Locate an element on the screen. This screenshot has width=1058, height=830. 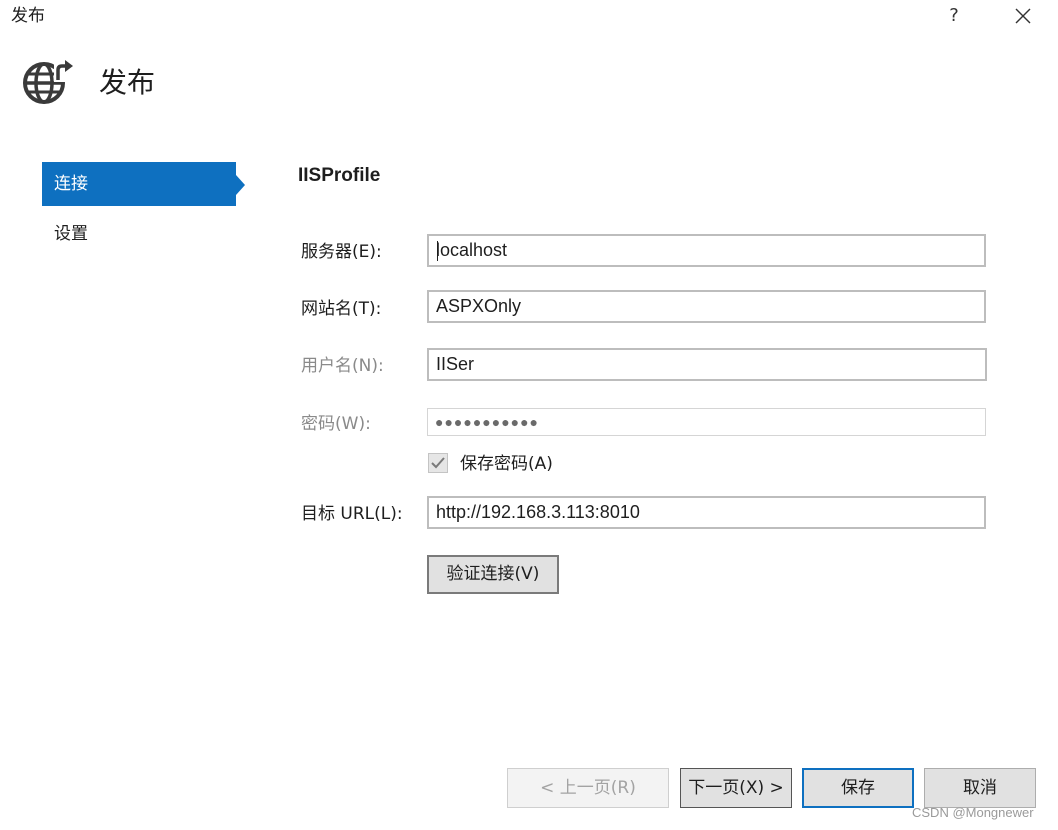
nav-item-connection: 连接 is located at coordinates (139, 184).